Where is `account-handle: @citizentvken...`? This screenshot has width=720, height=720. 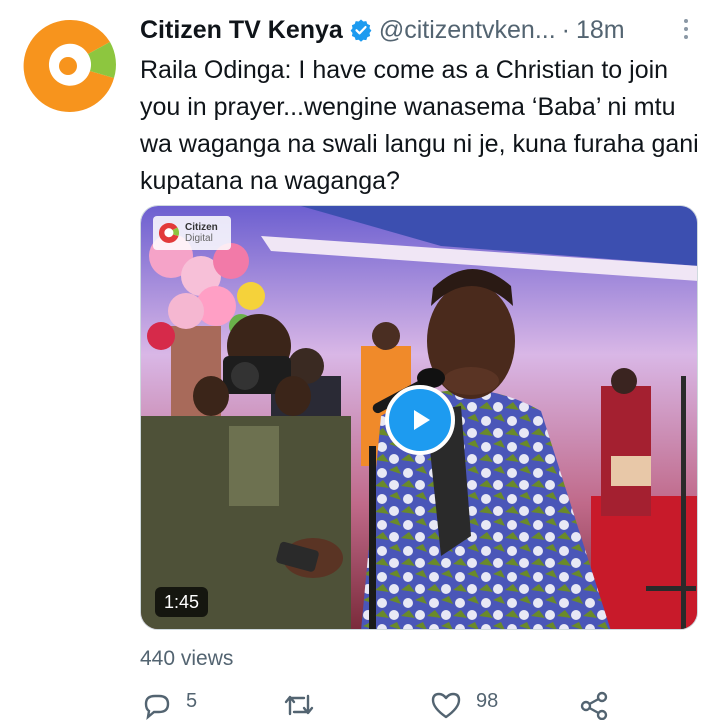
account-handle: @citizentvken... is located at coordinates (467, 30).